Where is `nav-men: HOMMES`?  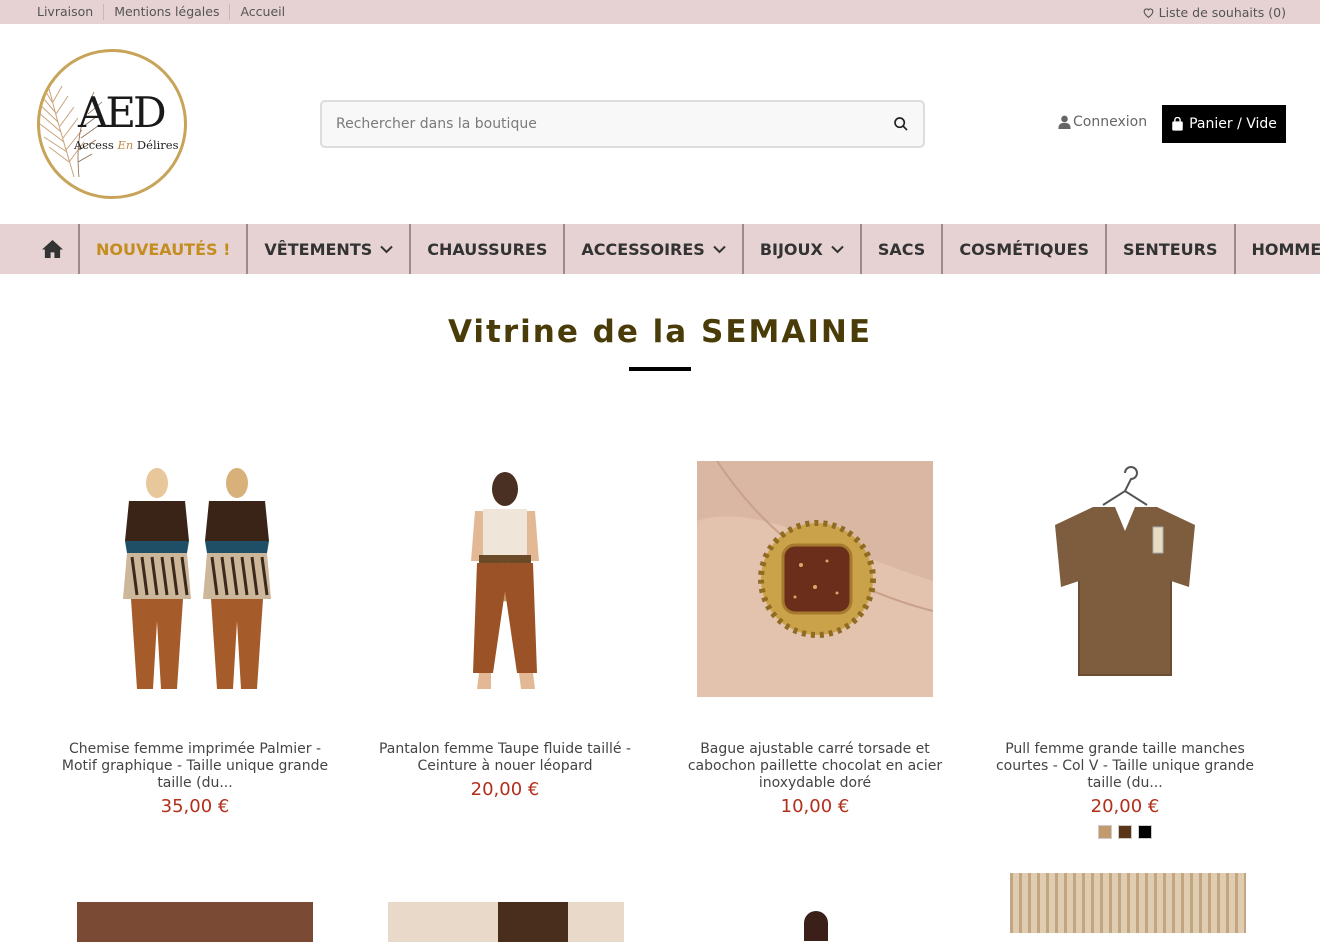 nav-men: HOMMES is located at coordinates (1278, 249).